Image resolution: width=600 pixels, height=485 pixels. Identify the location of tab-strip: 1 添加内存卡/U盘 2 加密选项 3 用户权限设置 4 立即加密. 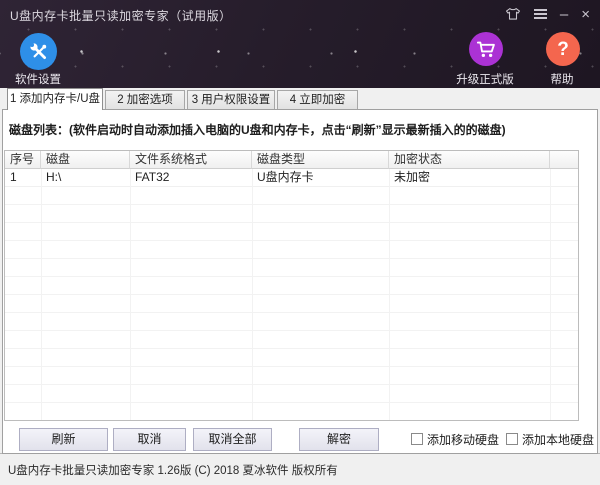
(300, 99).